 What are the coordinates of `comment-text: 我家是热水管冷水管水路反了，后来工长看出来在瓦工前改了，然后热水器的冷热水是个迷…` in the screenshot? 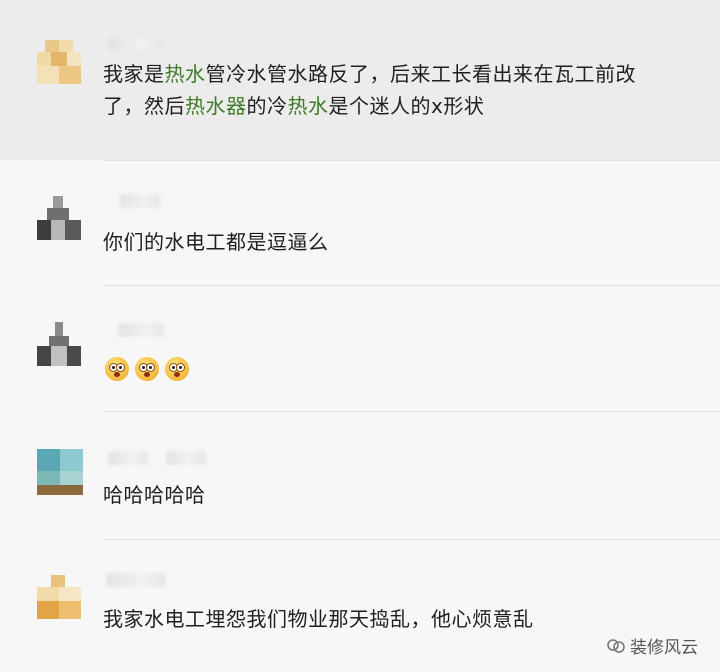 It's located at (371, 90).